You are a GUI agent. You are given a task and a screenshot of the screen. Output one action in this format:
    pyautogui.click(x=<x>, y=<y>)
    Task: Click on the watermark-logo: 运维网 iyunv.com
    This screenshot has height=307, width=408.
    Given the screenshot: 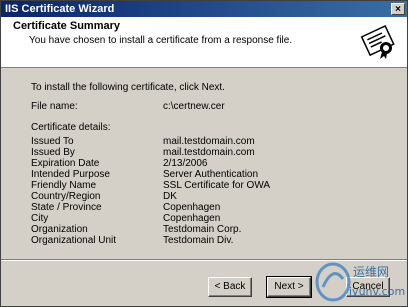 What is the action you would take?
    pyautogui.click(x=360, y=282)
    